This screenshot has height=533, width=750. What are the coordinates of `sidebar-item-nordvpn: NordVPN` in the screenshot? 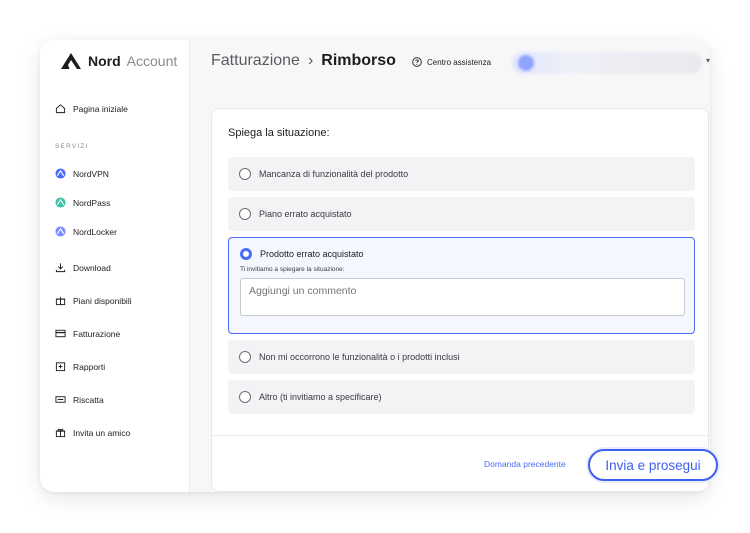 It's located at (82, 173).